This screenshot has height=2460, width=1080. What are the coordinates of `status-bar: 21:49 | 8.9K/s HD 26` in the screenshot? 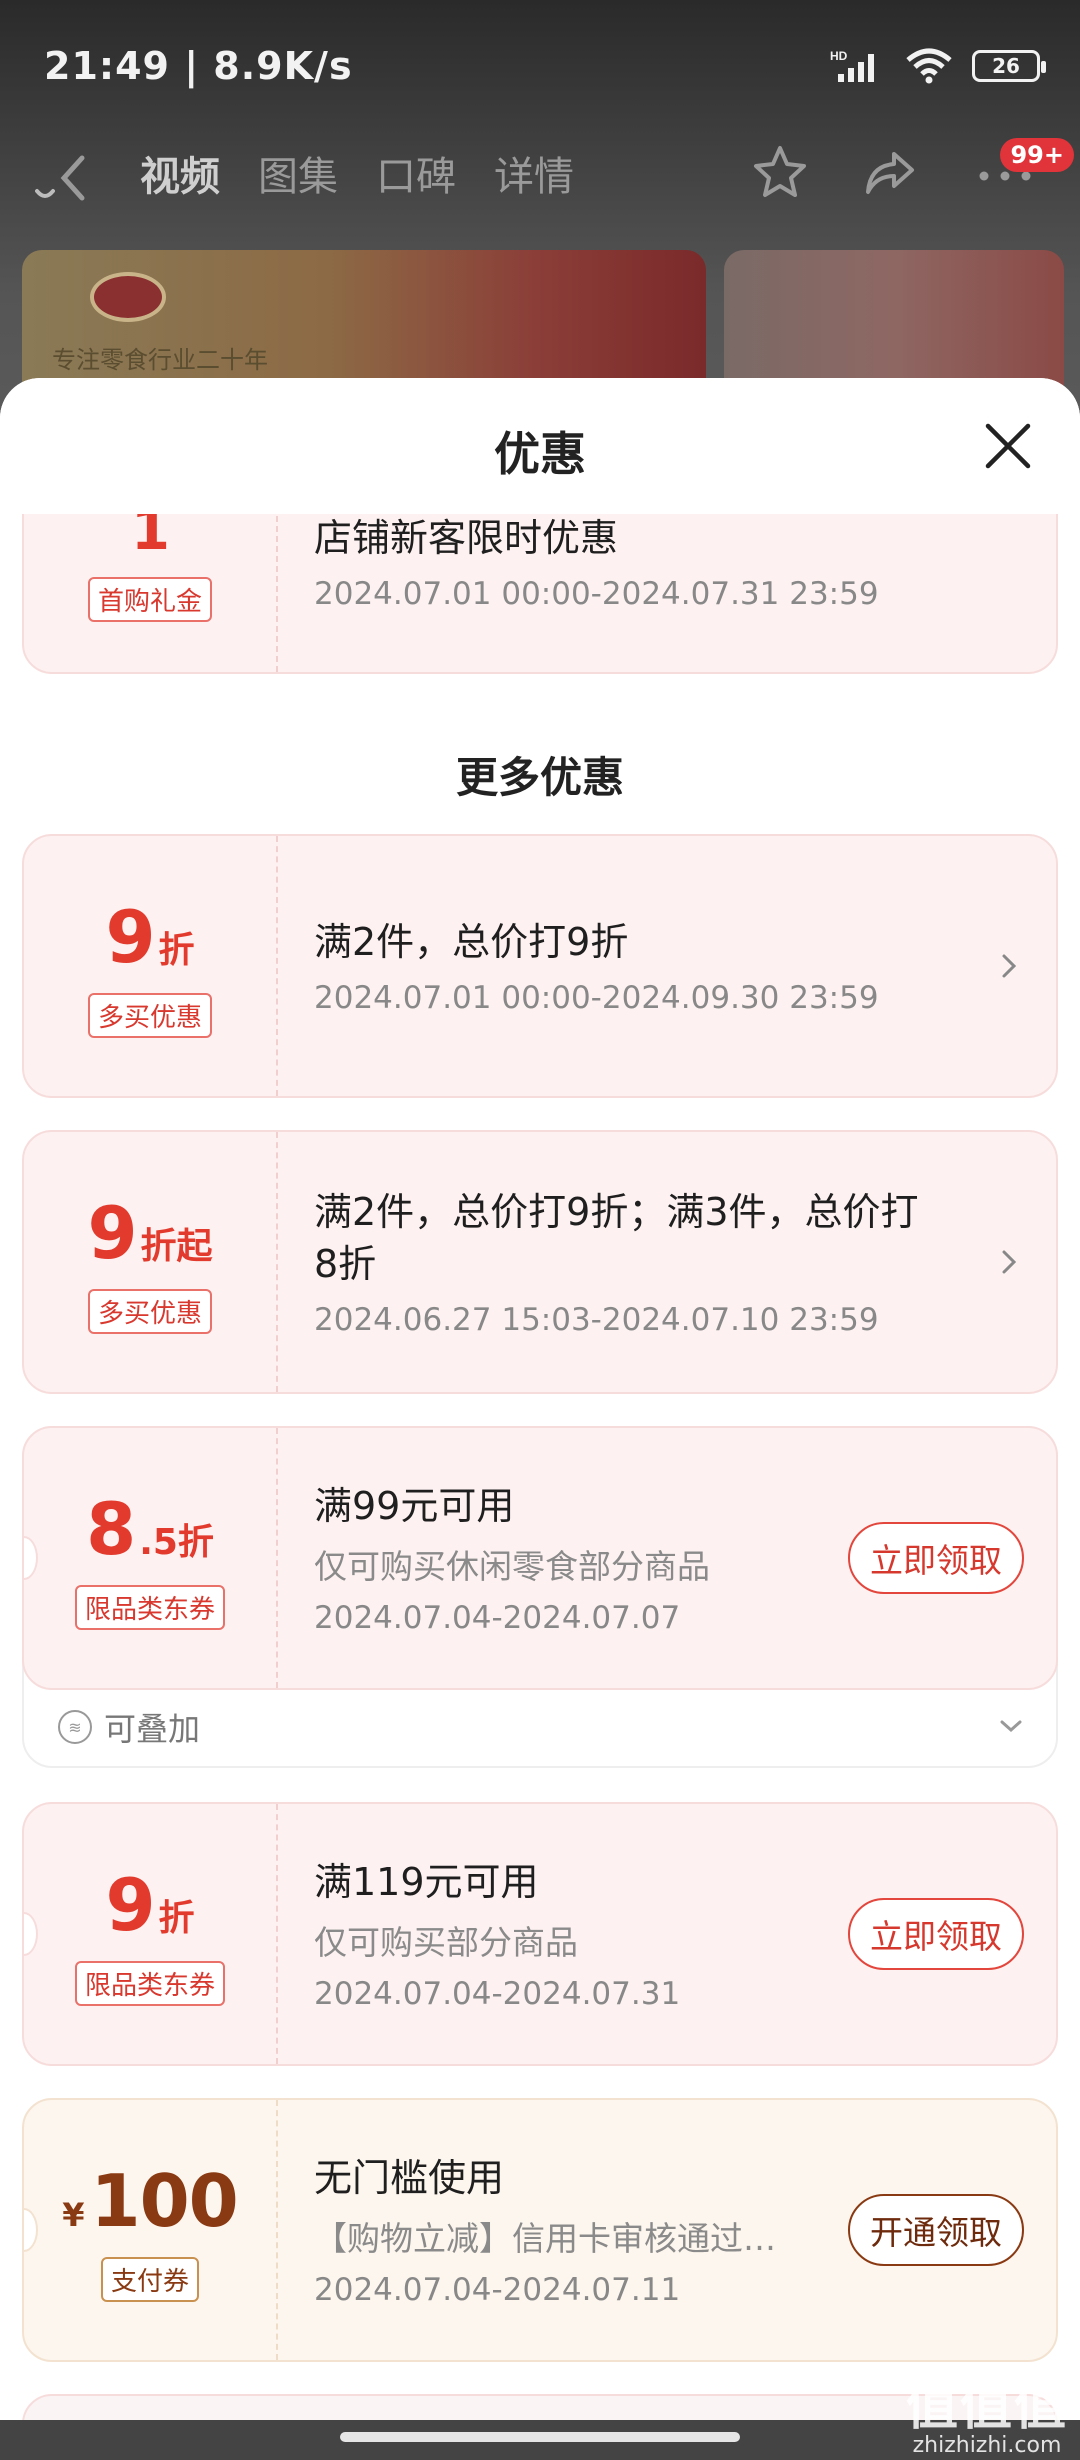 It's located at (540, 65).